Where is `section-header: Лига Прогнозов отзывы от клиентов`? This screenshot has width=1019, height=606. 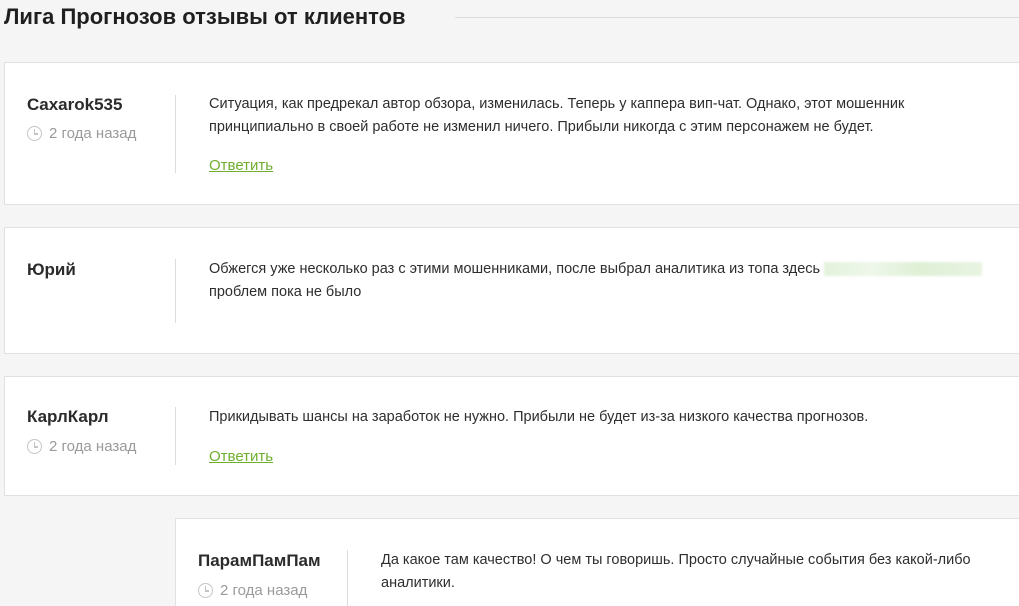
section-header: Лига Прогнозов отзывы от клиентов is located at coordinates (509, 20).